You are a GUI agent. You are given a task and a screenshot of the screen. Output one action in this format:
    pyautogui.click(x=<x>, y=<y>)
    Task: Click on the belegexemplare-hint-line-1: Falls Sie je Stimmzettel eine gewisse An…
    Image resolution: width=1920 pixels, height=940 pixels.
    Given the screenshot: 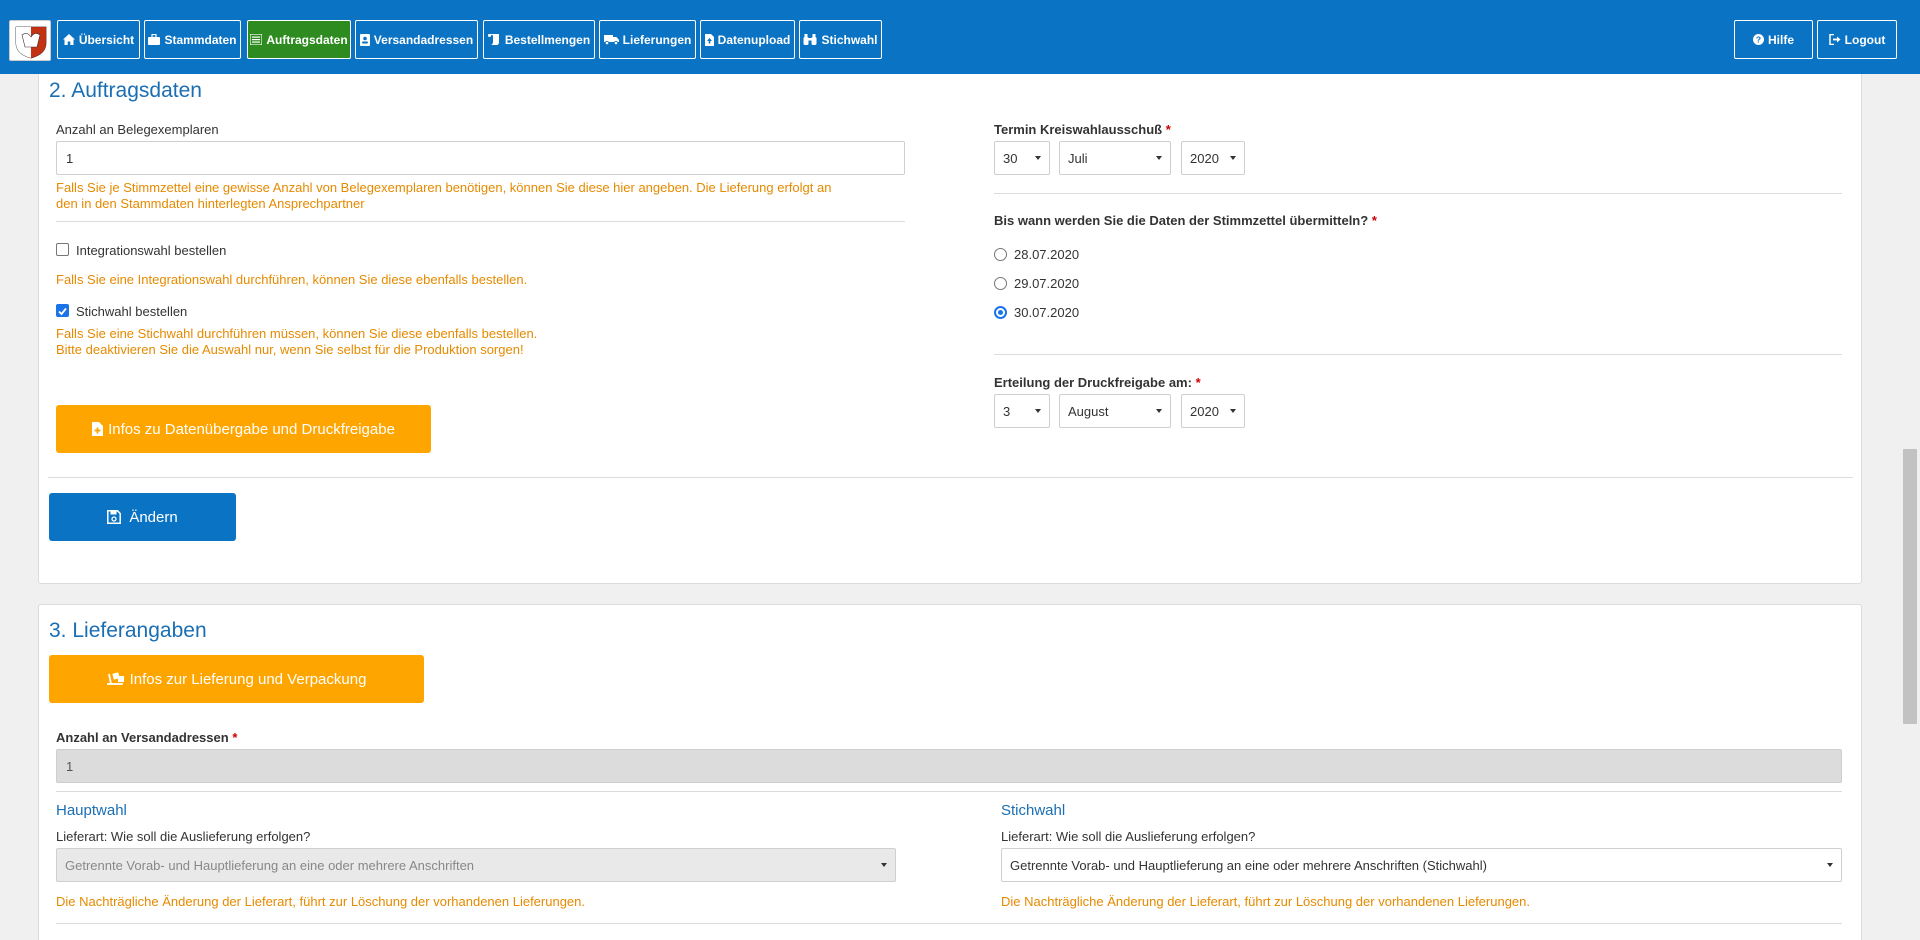 What is the action you would take?
    pyautogui.click(x=444, y=187)
    